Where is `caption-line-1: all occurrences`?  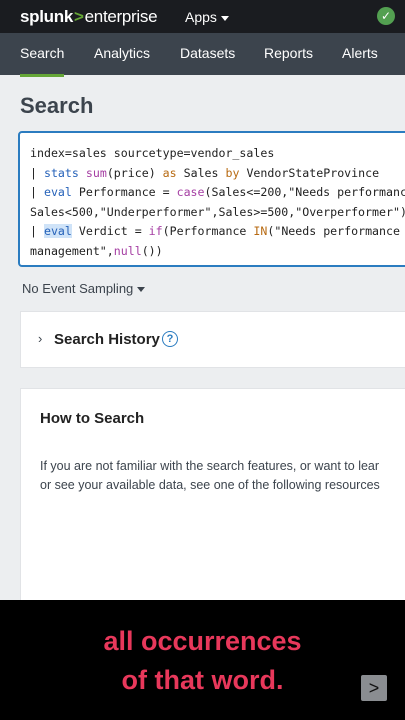 caption-line-1: all occurrences is located at coordinates (202, 641).